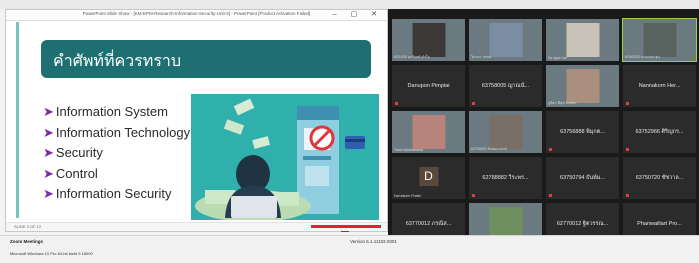  Describe the element at coordinates (373, 241) in the screenshot. I see `app-version: Version 5.1.11102.0301` at that location.